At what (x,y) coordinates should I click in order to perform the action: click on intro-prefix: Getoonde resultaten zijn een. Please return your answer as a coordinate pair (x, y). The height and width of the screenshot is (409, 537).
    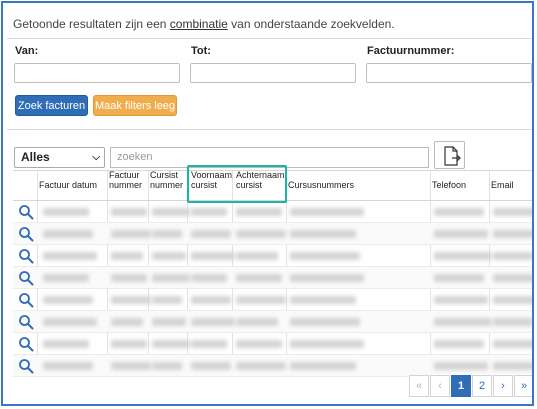
    Looking at the image, I should click on (90, 24).